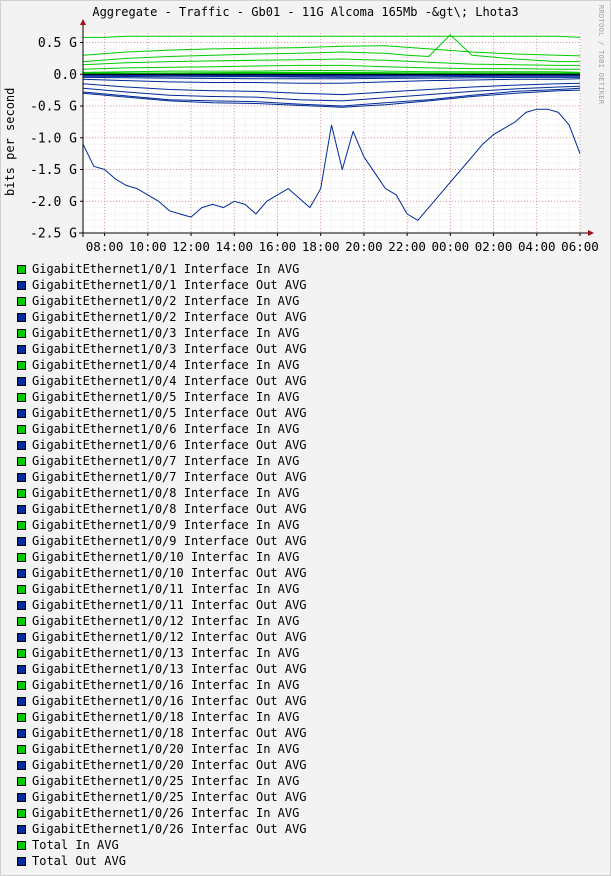 The height and width of the screenshot is (876, 611). I want to click on legend-item: GigabitEthernet1/0/11 Interfac Out AVG, so click(162, 605).